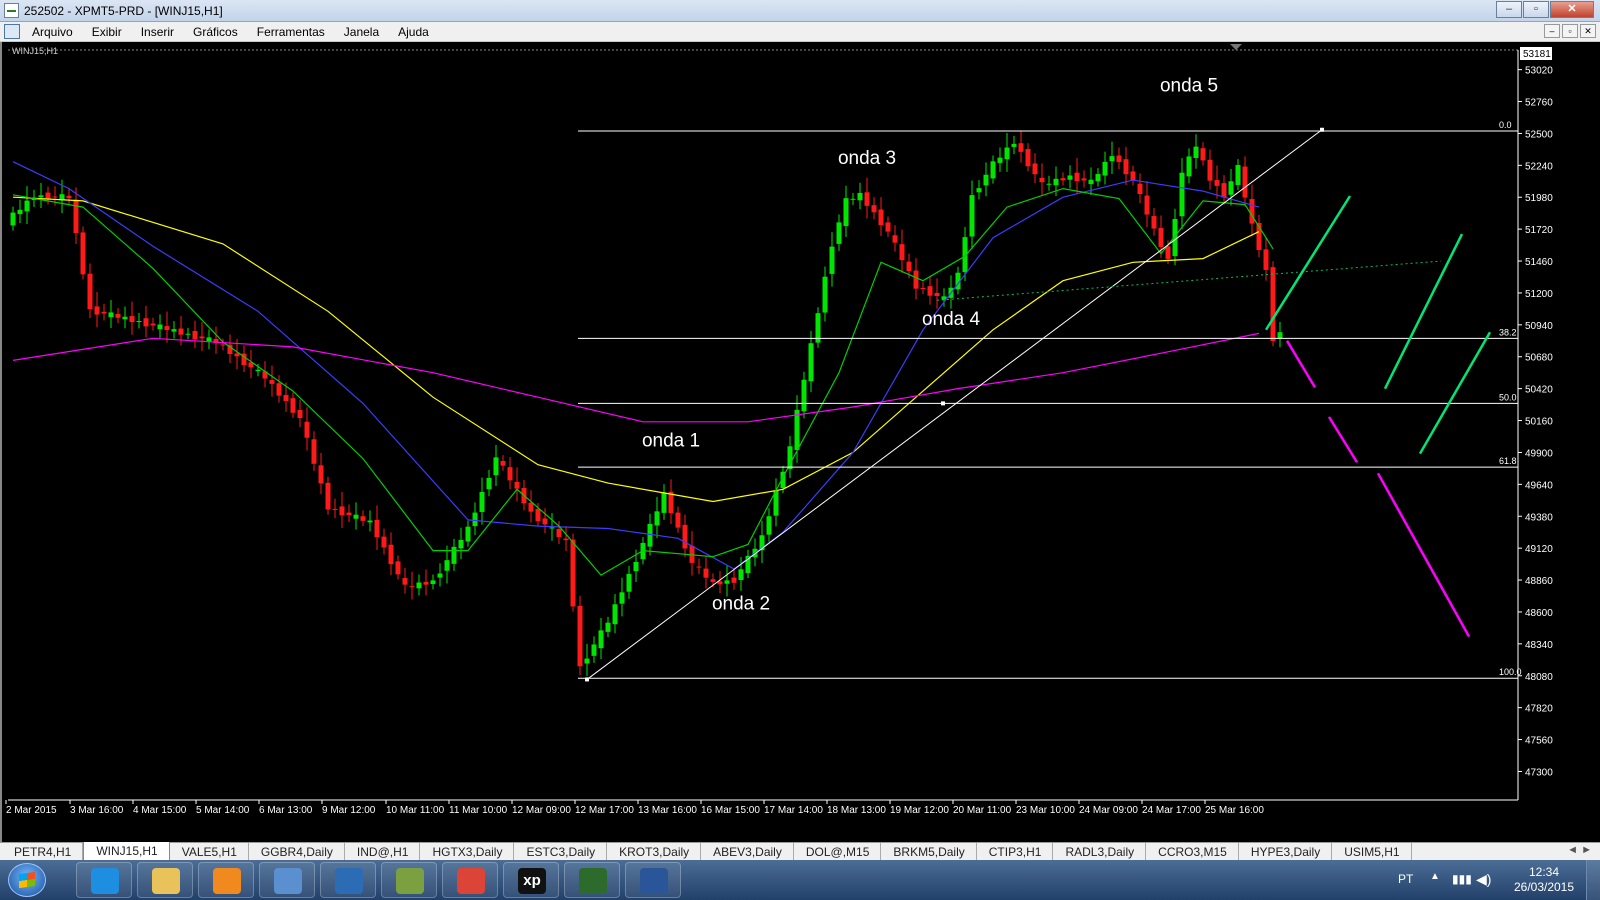 The width and height of the screenshot is (1600, 900). I want to click on price-tick-label: 52500, so click(1539, 134).